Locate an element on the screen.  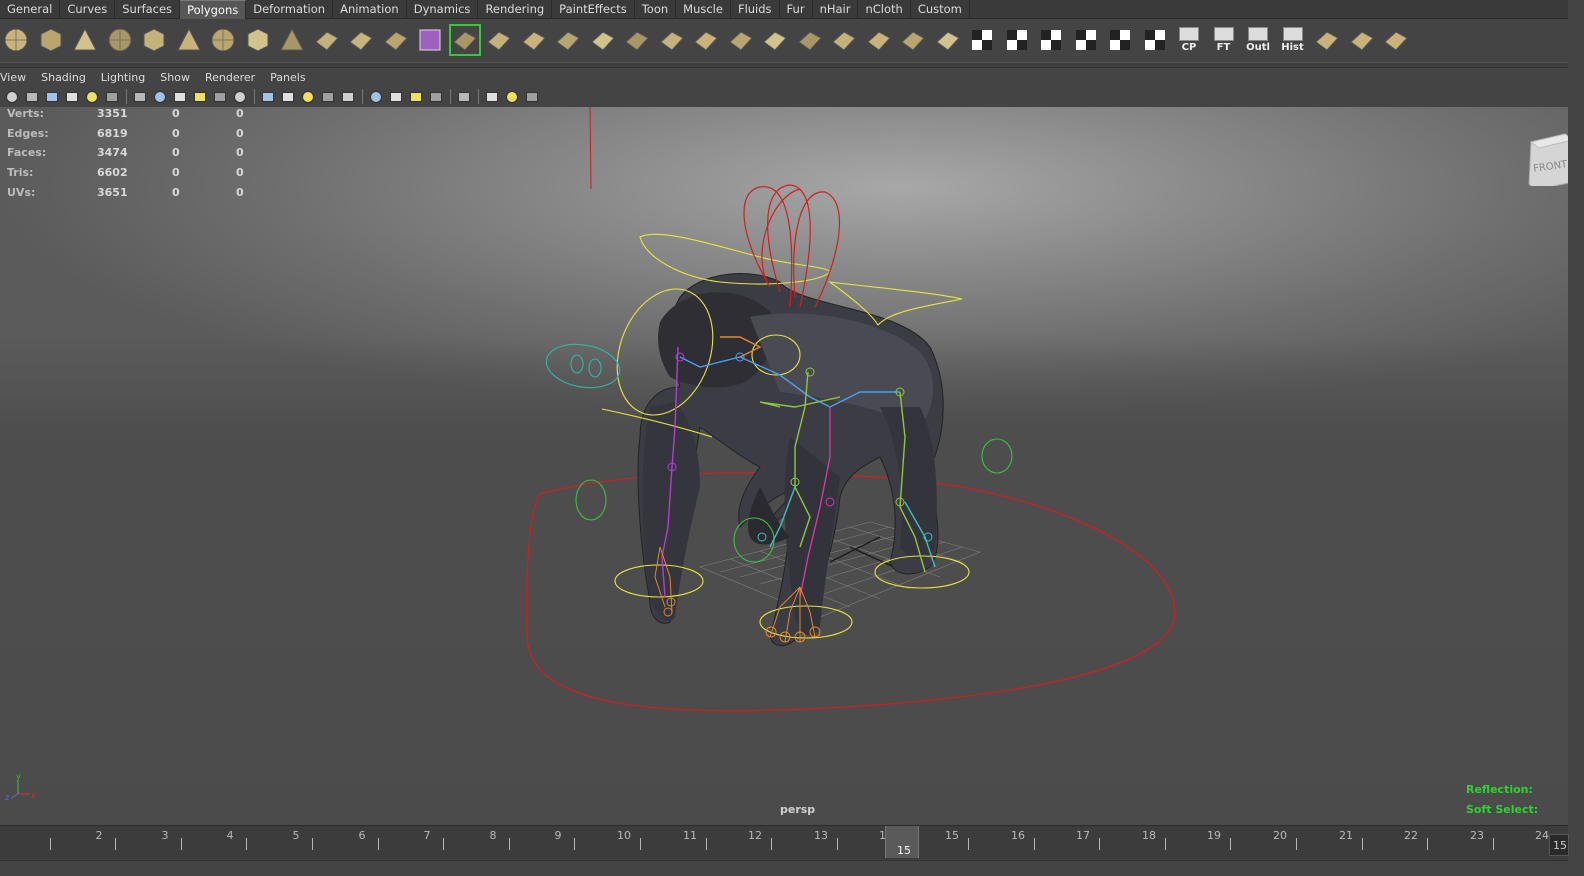
panel-menu-shading: Shading is located at coordinates (63, 77).